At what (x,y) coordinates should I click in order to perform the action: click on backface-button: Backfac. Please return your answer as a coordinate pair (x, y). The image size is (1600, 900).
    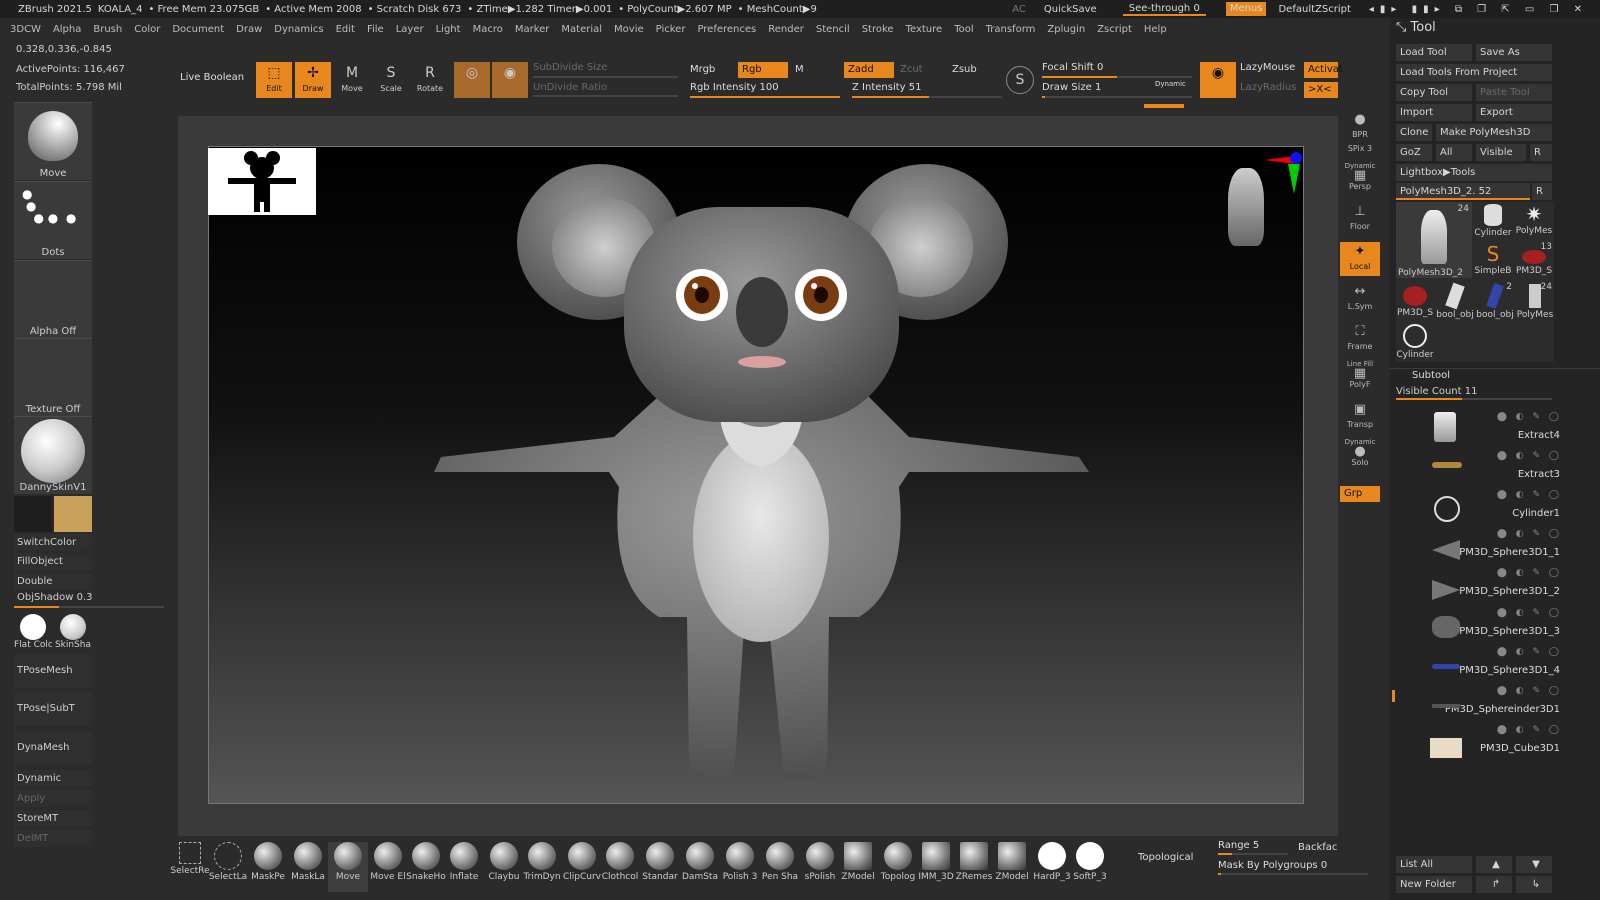
    Looking at the image, I should click on (1317, 847).